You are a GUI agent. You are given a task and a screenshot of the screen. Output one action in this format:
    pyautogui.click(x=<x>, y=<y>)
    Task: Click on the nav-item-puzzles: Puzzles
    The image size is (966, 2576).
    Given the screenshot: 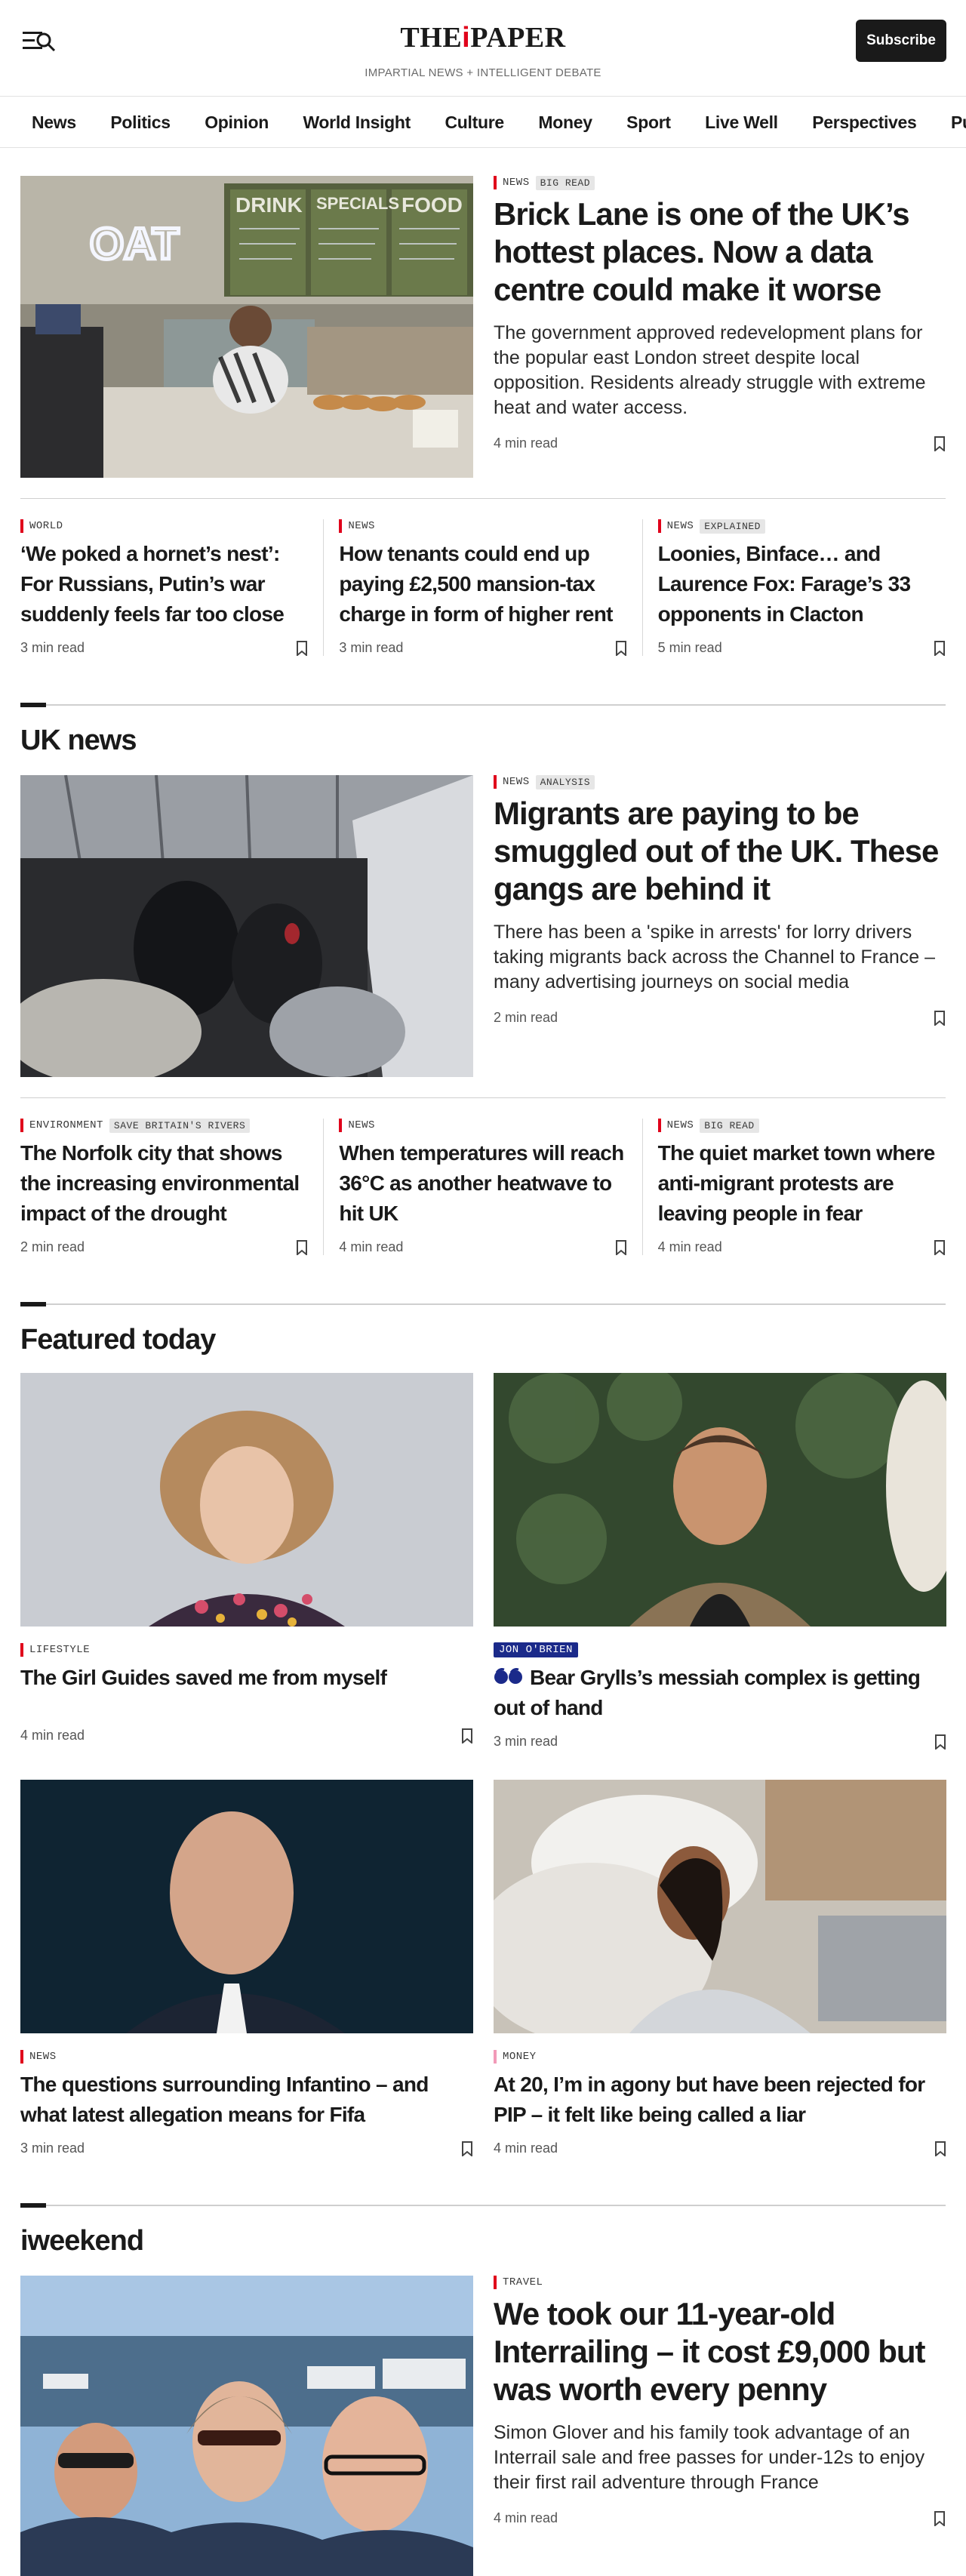 What is the action you would take?
    pyautogui.click(x=958, y=122)
    